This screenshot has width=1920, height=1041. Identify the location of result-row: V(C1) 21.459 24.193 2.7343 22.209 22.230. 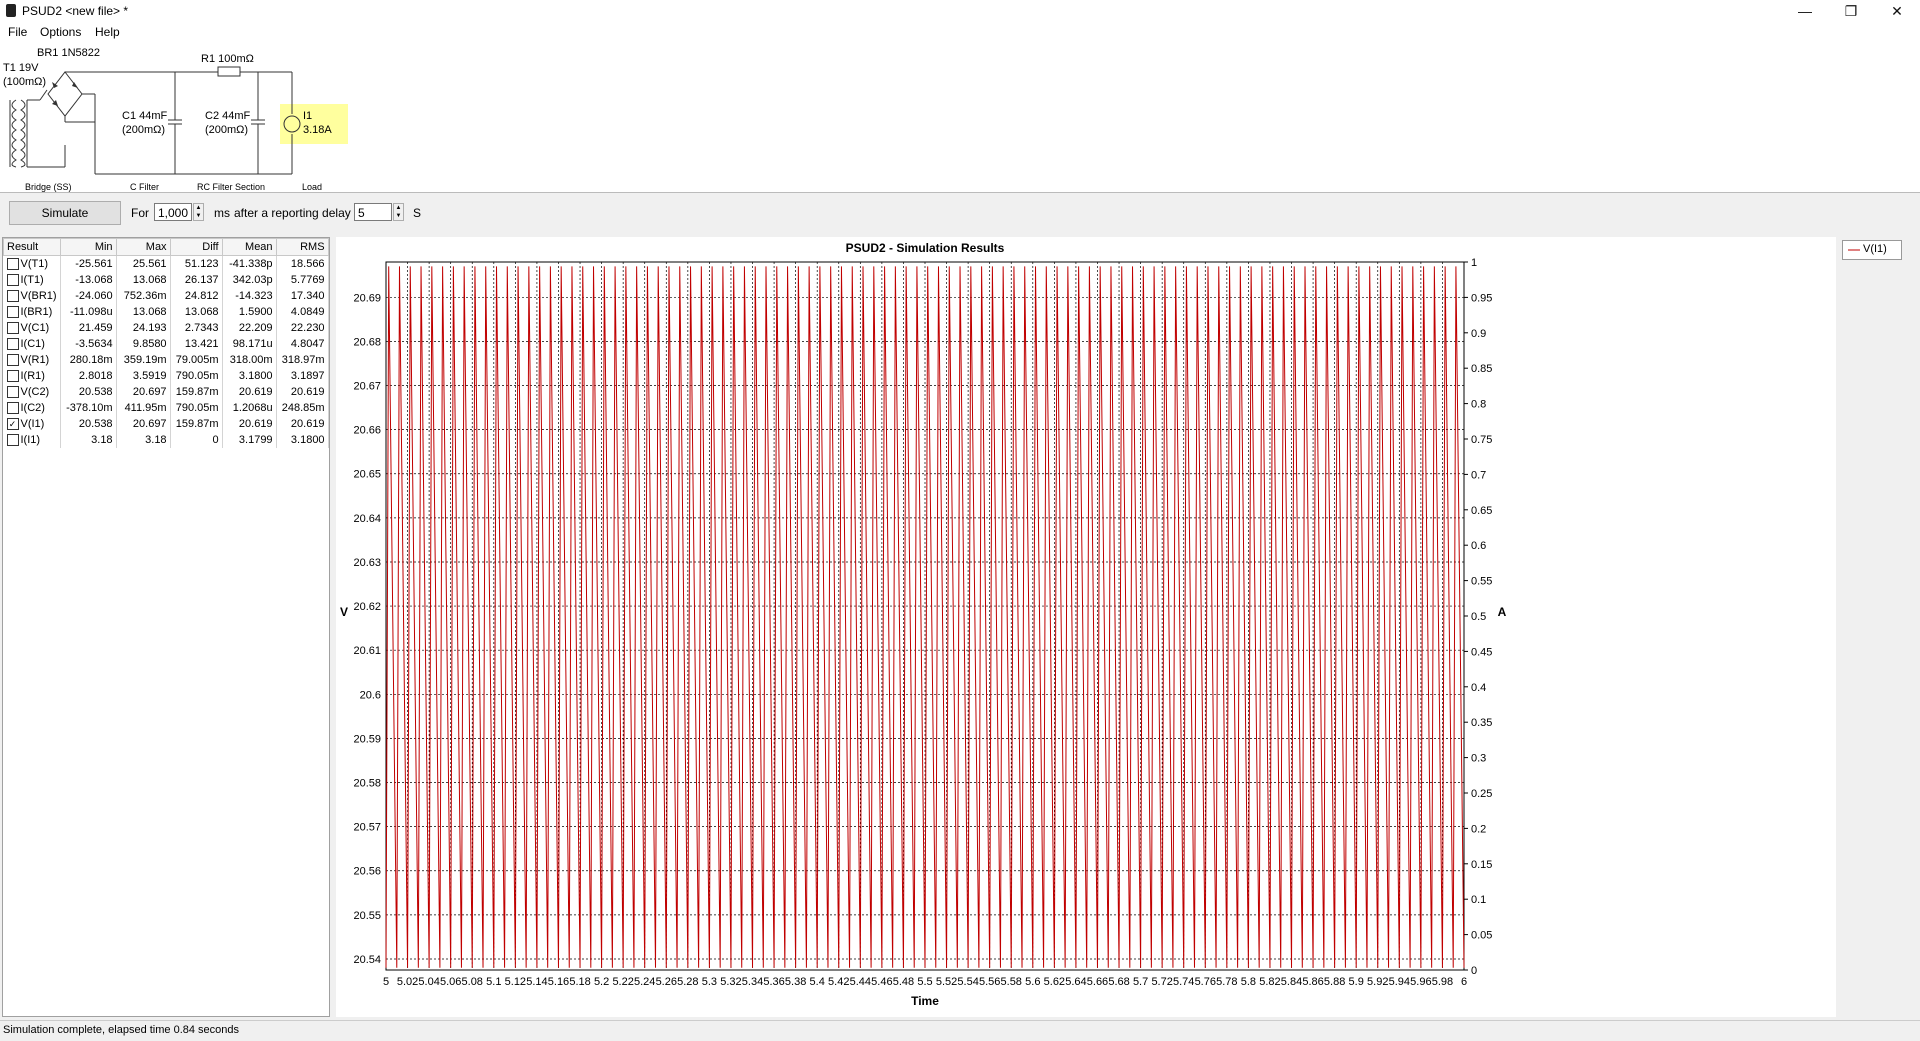
(166, 328).